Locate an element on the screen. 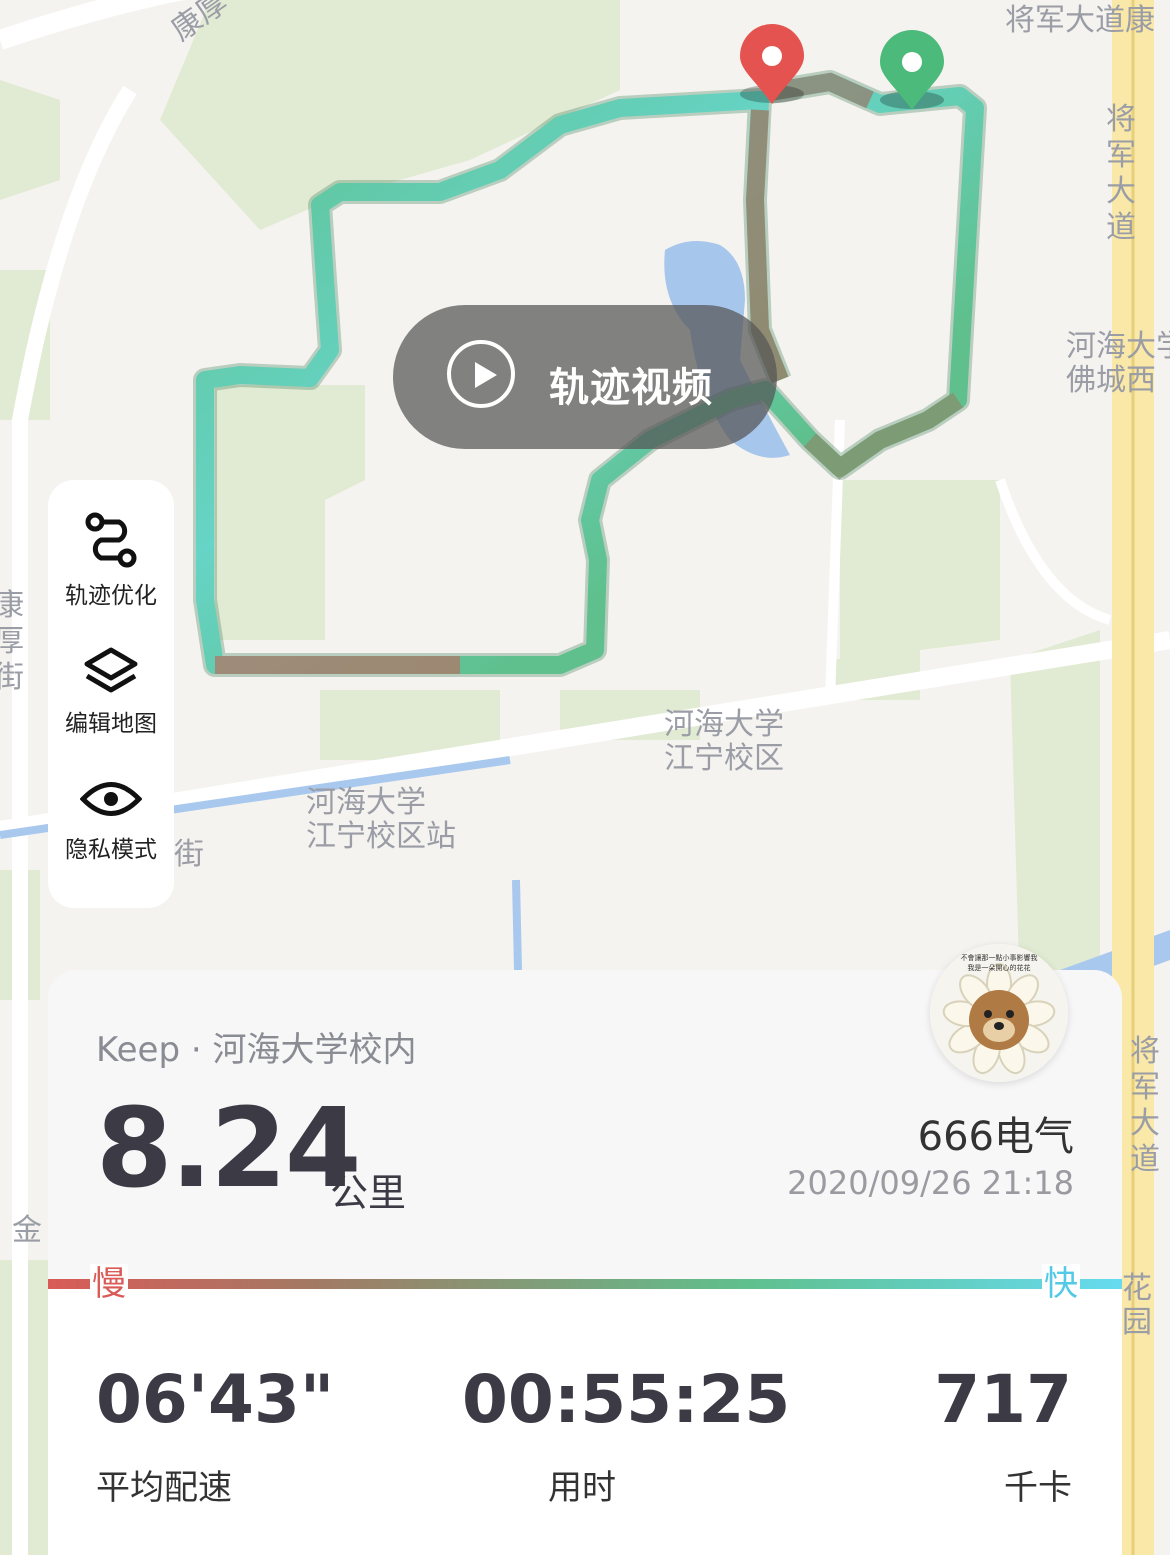 The height and width of the screenshot is (1555, 1170). layers-icon is located at coordinates (111, 670).